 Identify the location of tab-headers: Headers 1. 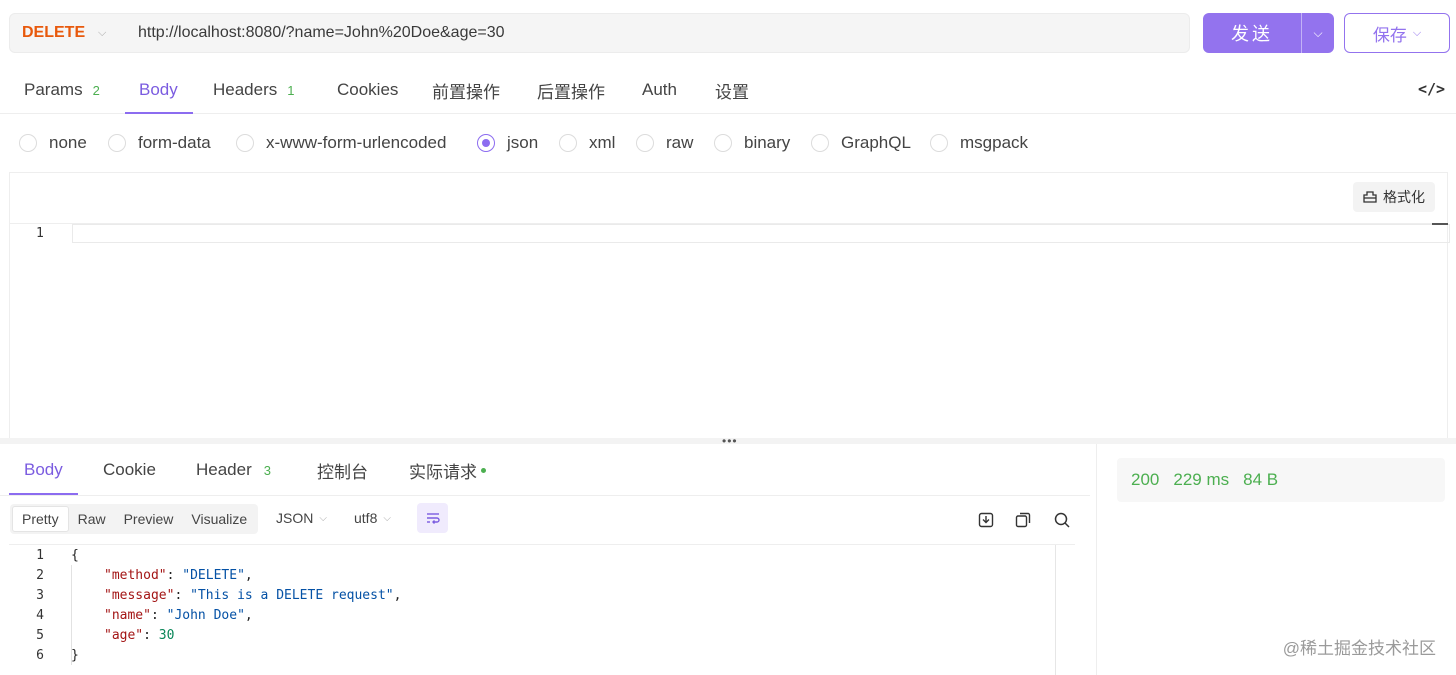
(254, 90).